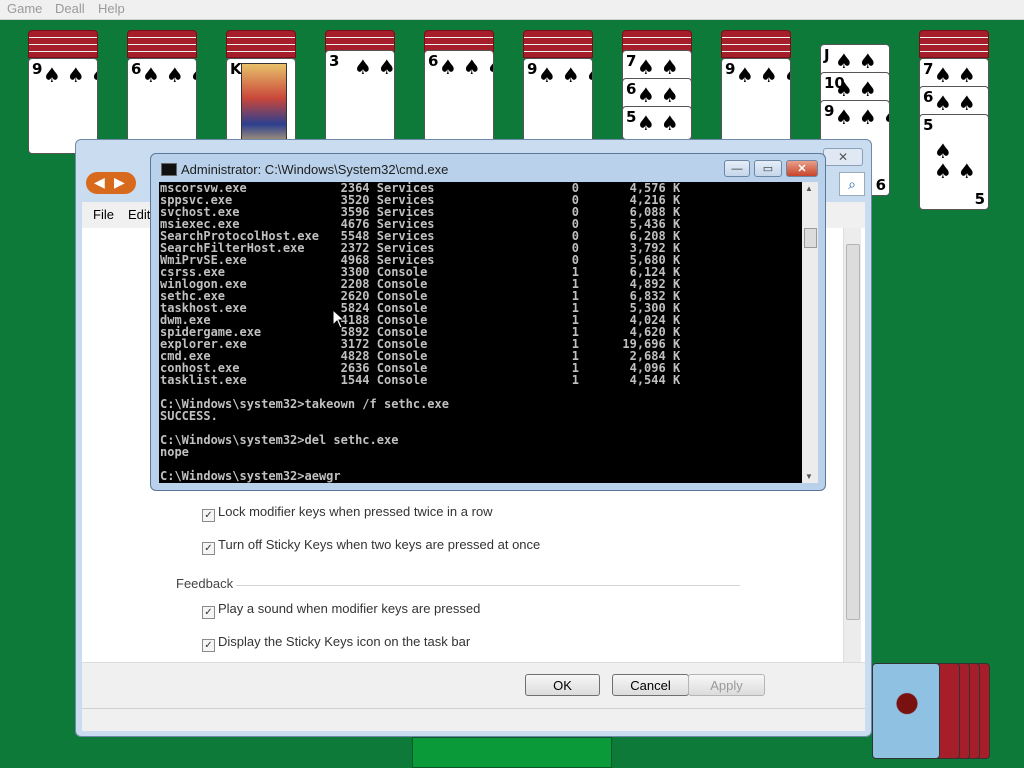  I want to click on stock-pile, so click(931, 711).